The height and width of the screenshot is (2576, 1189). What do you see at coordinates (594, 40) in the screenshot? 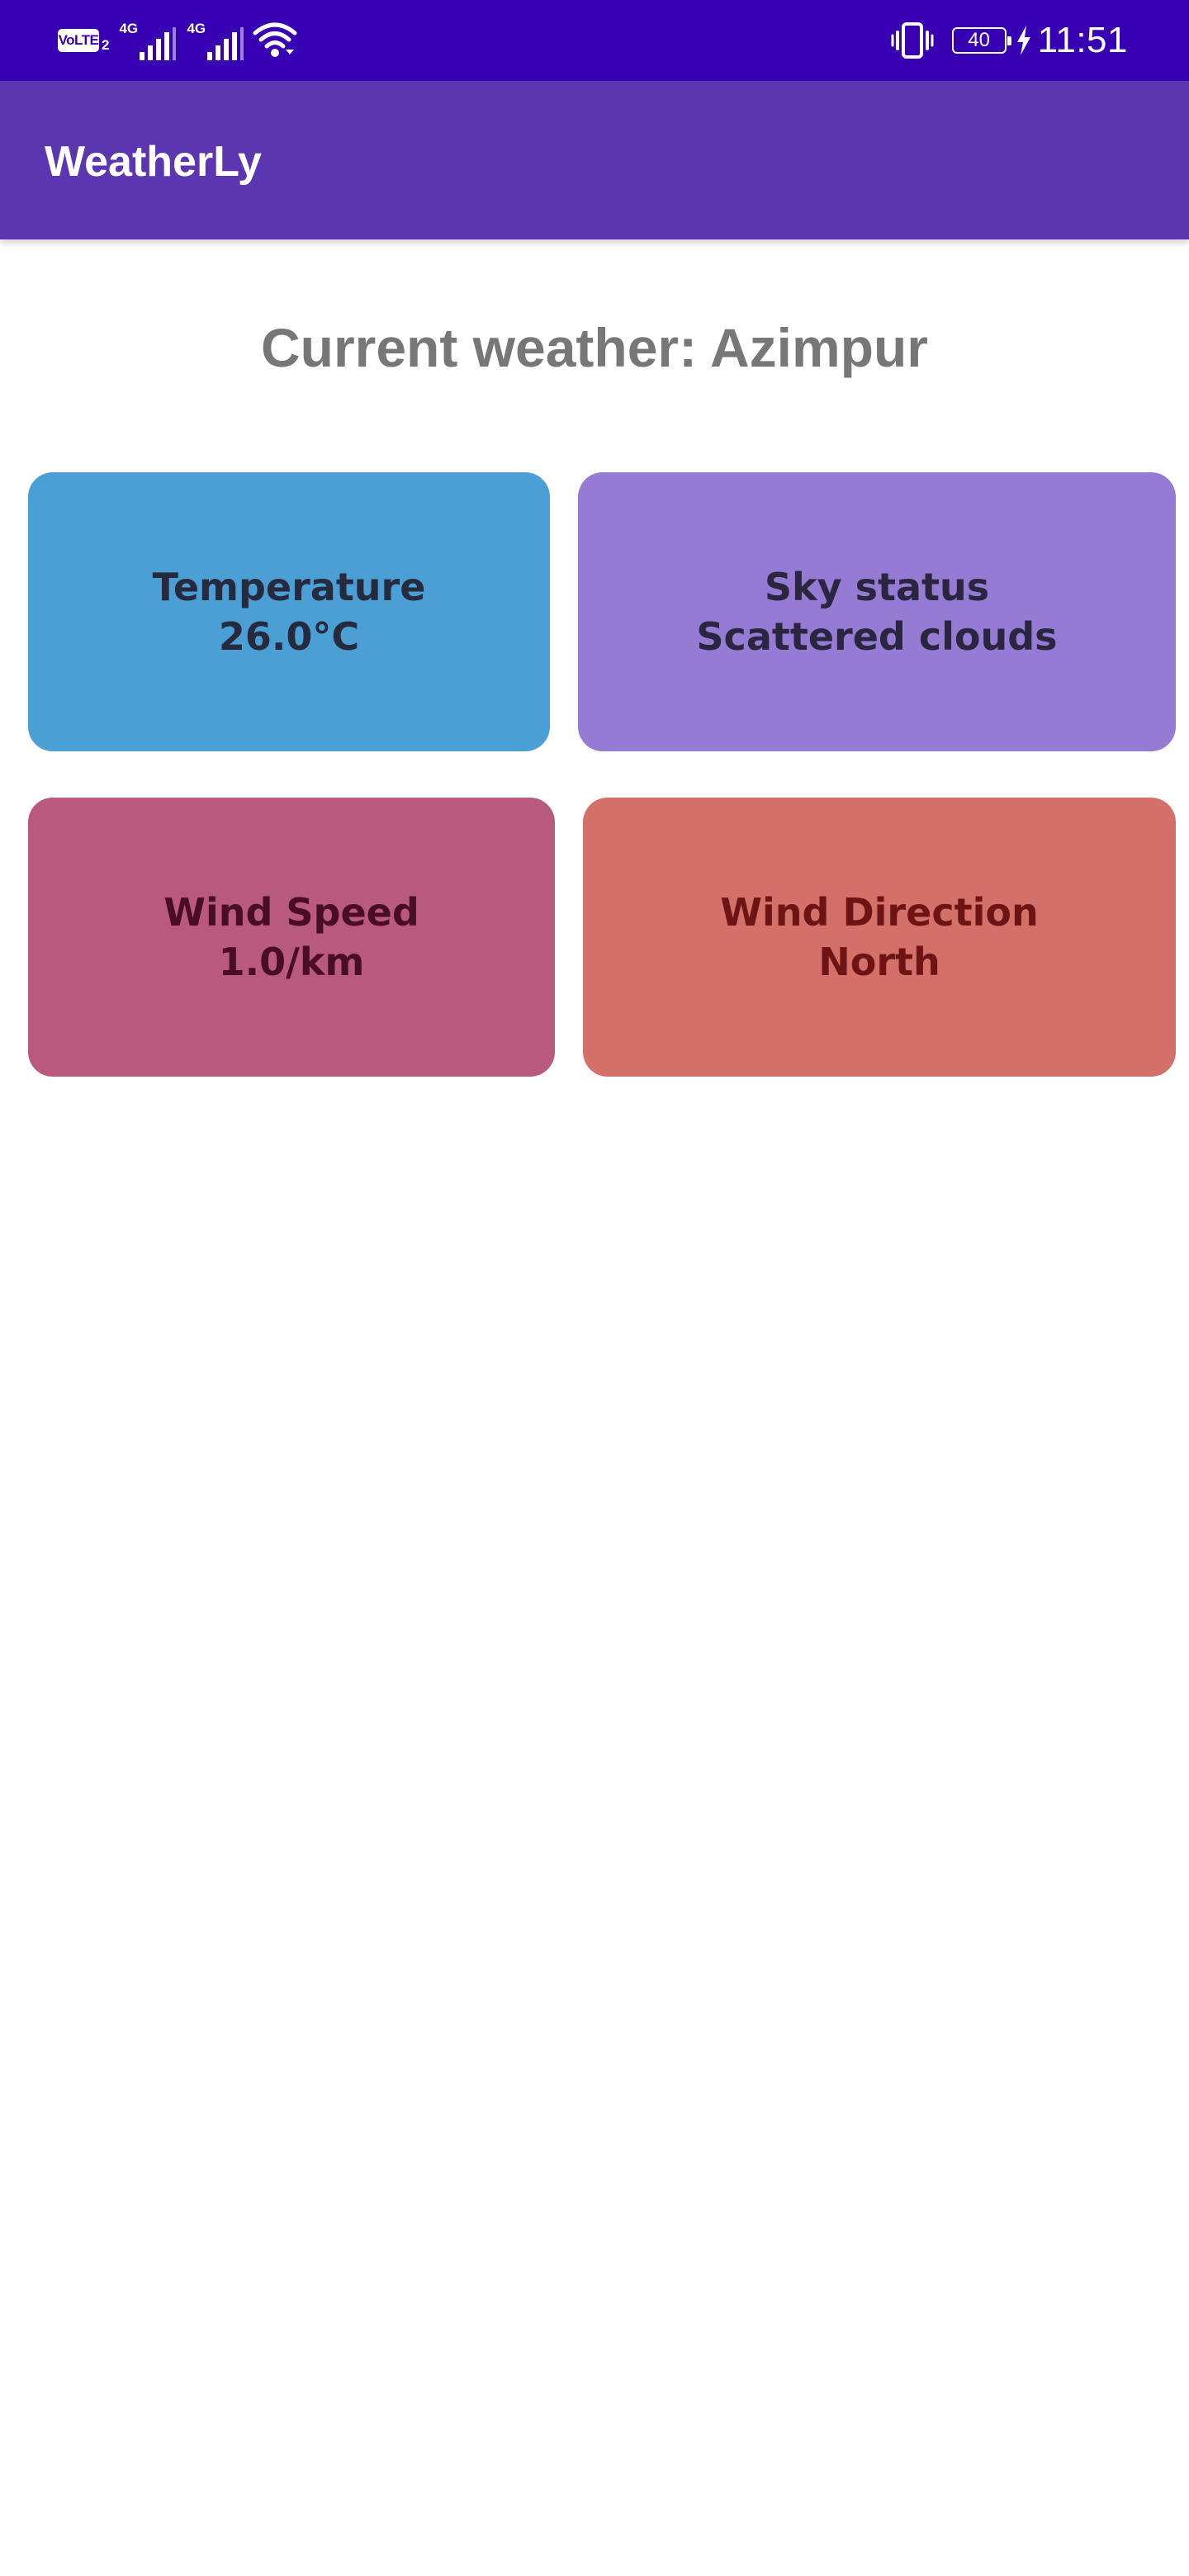
I see `status-bar: VoLTE 2 4G 4G 40 11:51` at bounding box center [594, 40].